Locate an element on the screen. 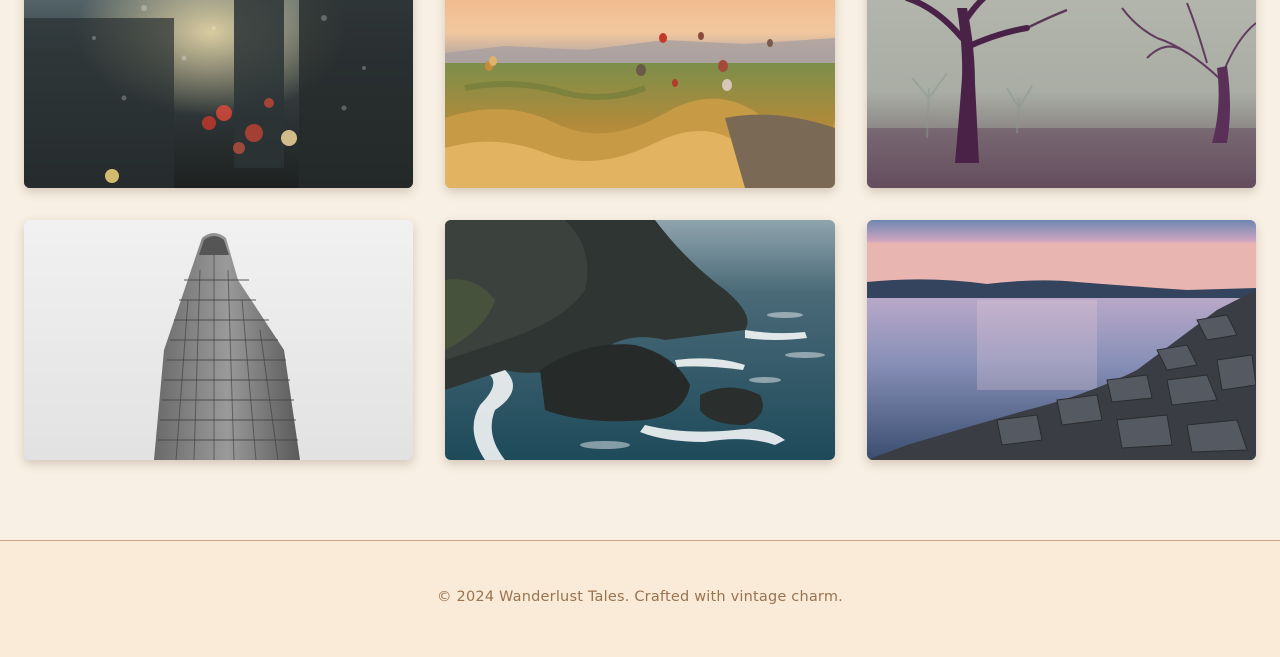 The width and height of the screenshot is (1280, 657). flatiron-building-image is located at coordinates (218, 340).